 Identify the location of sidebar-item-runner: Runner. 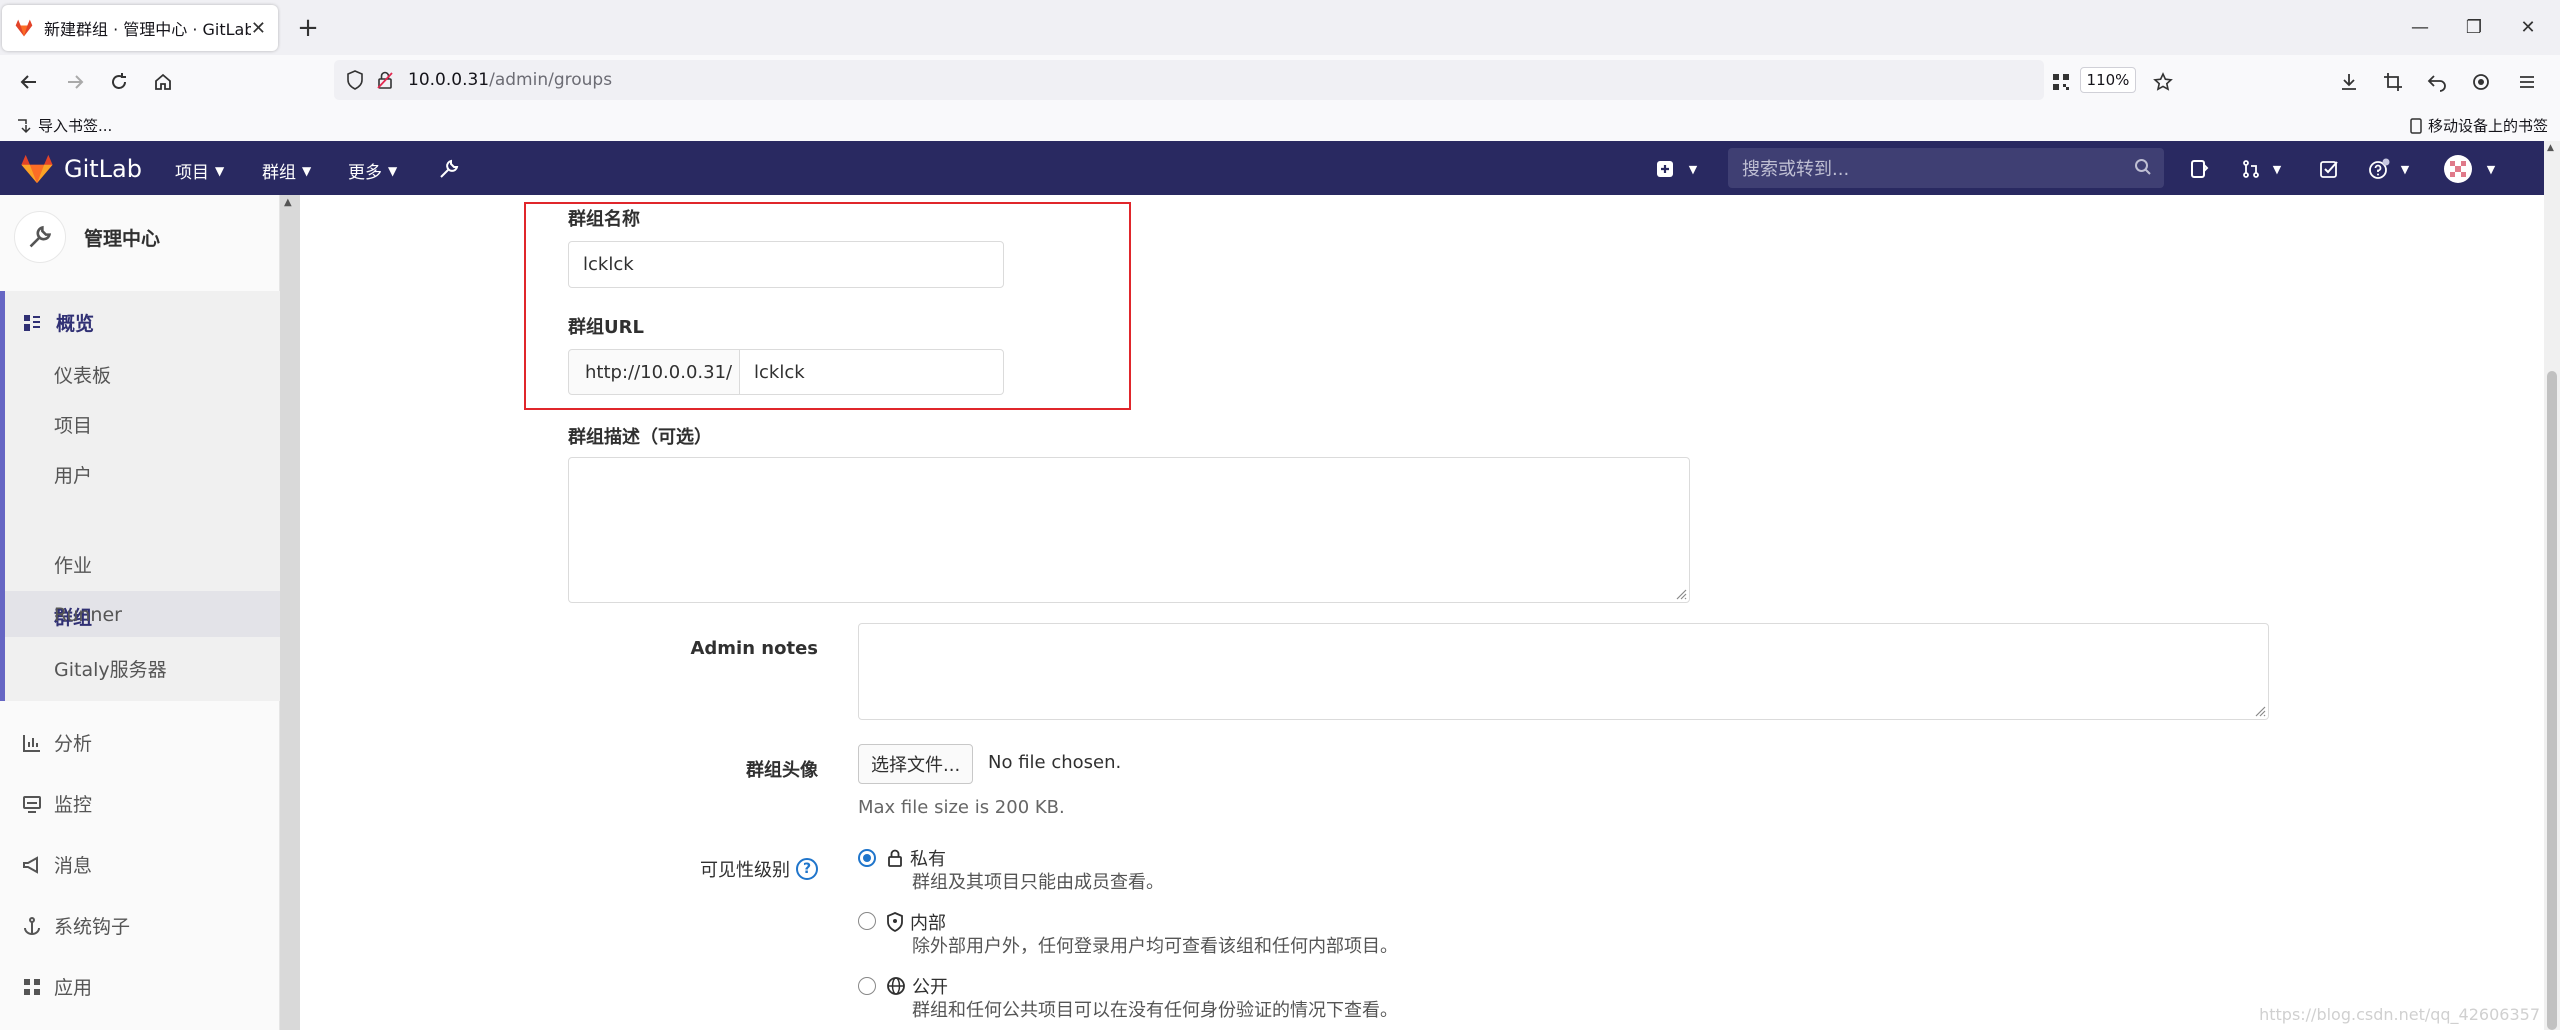
(88, 615).